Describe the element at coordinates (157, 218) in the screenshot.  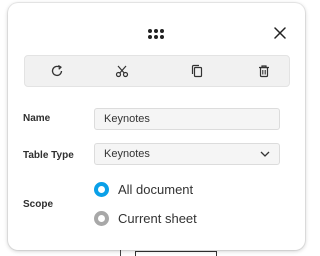
I see `scope-option-label: Current sheet` at that location.